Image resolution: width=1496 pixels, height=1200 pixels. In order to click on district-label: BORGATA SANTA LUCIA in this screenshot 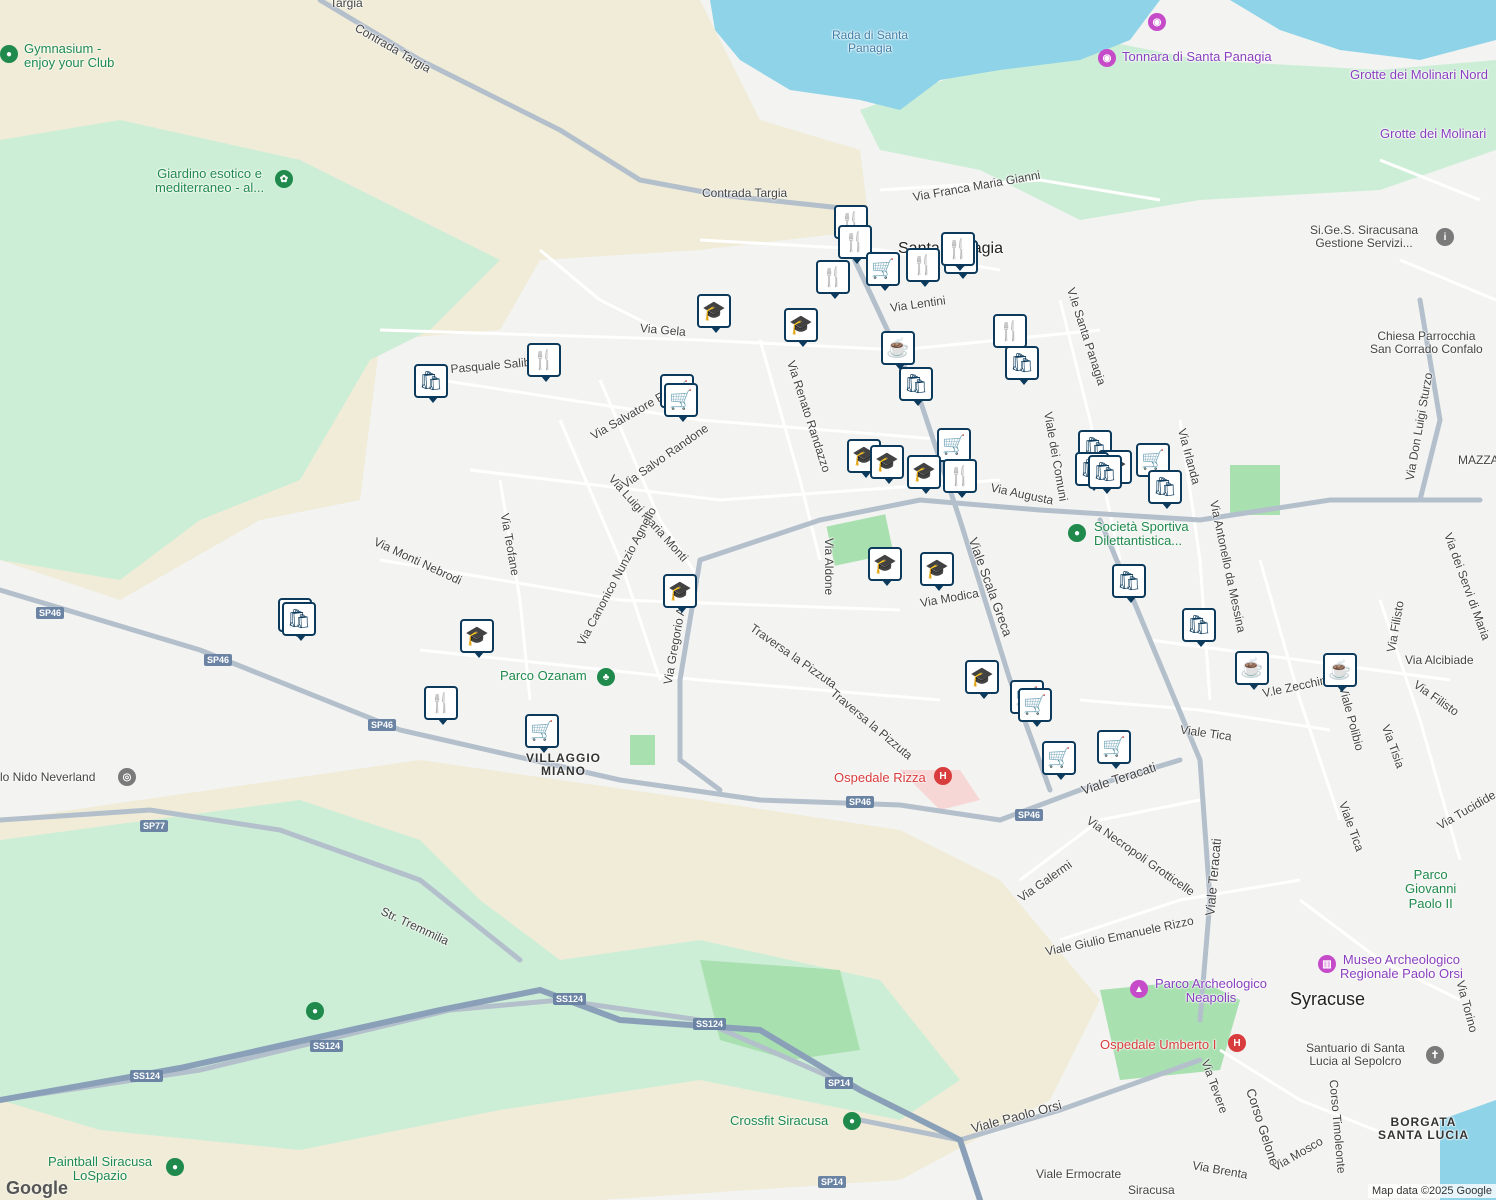, I will do `click(1423, 1129)`.